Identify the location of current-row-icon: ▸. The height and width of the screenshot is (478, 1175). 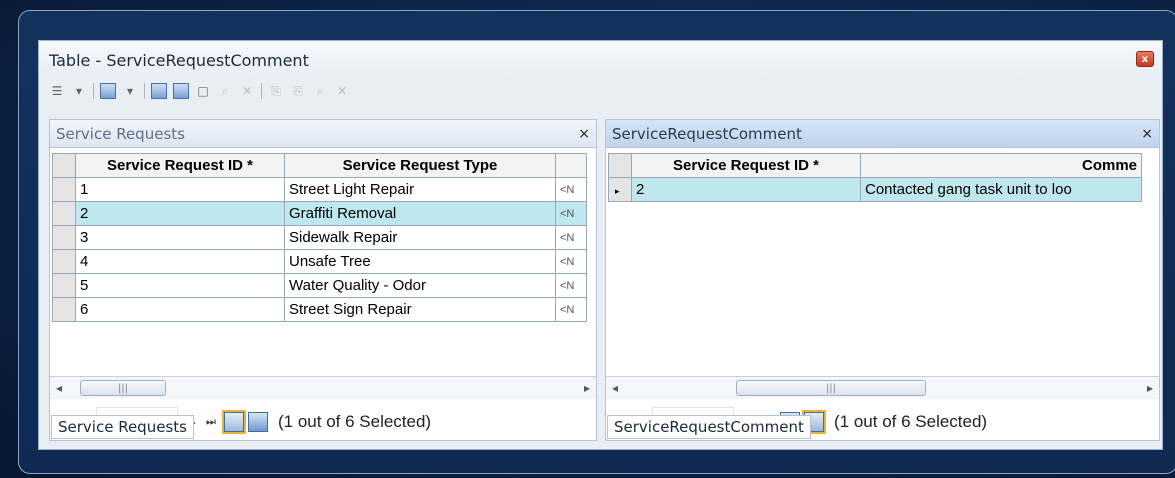
(617, 191).